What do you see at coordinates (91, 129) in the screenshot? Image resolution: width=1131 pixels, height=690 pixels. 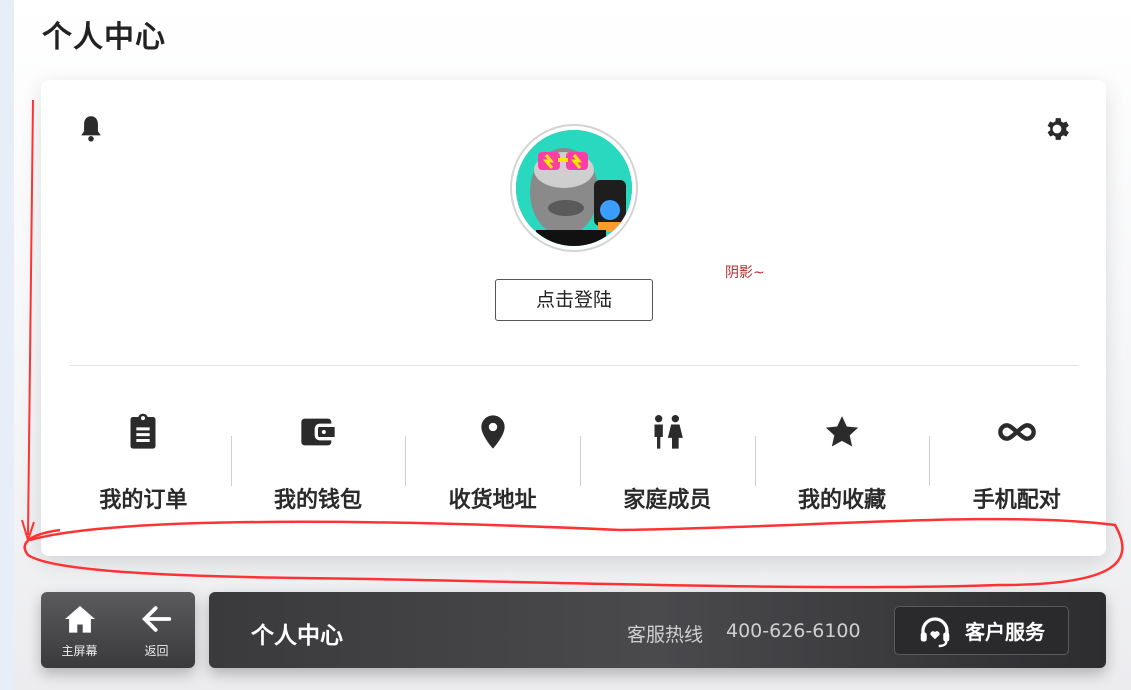 I see `bell-icon` at bounding box center [91, 129].